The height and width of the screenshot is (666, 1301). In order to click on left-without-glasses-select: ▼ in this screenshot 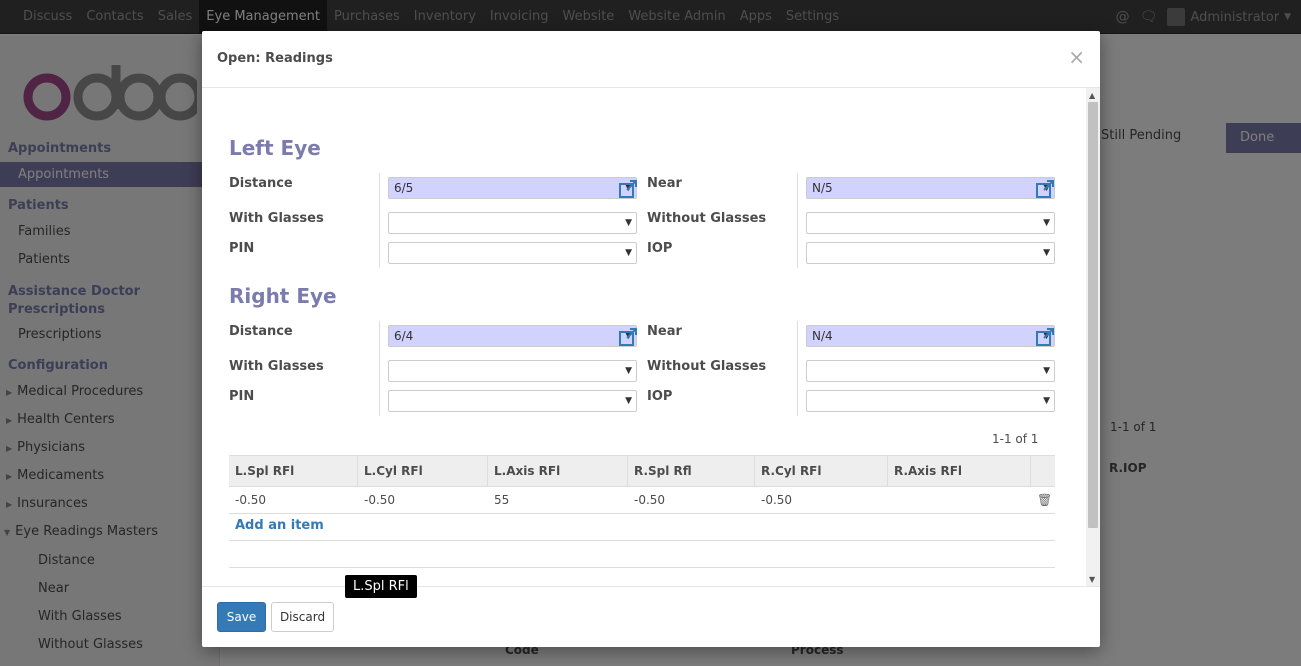, I will do `click(930, 223)`.